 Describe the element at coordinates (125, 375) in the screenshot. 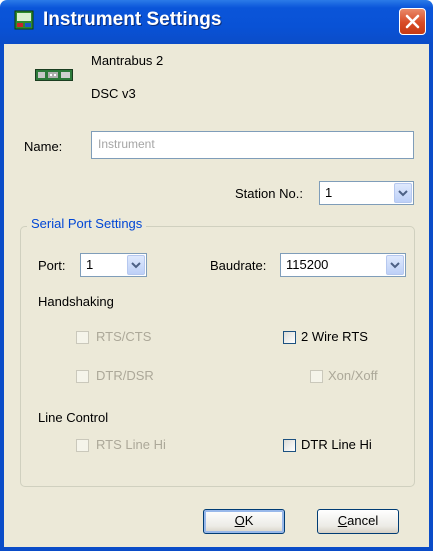

I see `dtr-dsr-label: DTR/DSR` at that location.